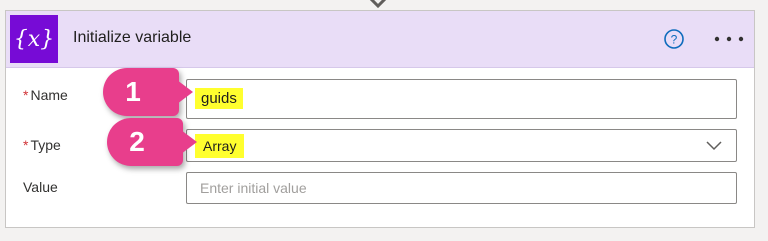  Describe the element at coordinates (461, 99) in the screenshot. I see `name-input: guids` at that location.